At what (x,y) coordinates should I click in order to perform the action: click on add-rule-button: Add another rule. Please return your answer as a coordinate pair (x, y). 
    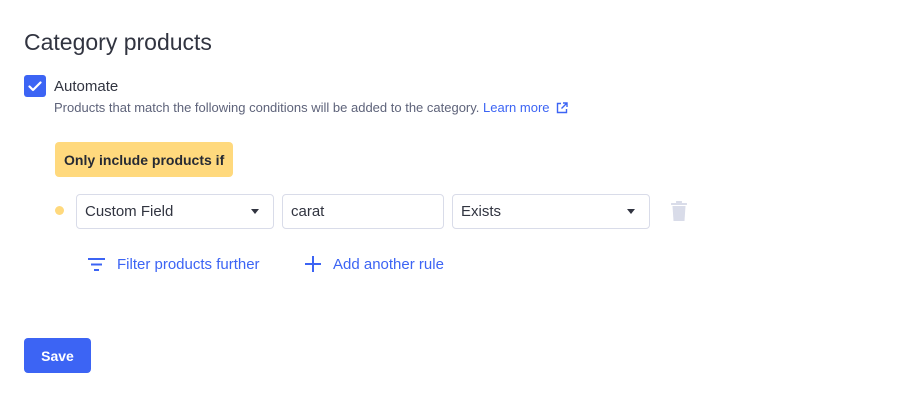
    Looking at the image, I should click on (374, 264).